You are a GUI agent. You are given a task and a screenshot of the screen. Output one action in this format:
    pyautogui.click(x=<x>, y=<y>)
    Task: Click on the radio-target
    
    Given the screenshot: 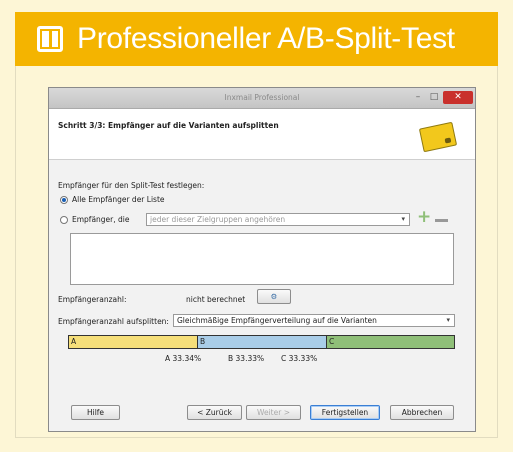 What is the action you would take?
    pyautogui.click(x=64, y=219)
    